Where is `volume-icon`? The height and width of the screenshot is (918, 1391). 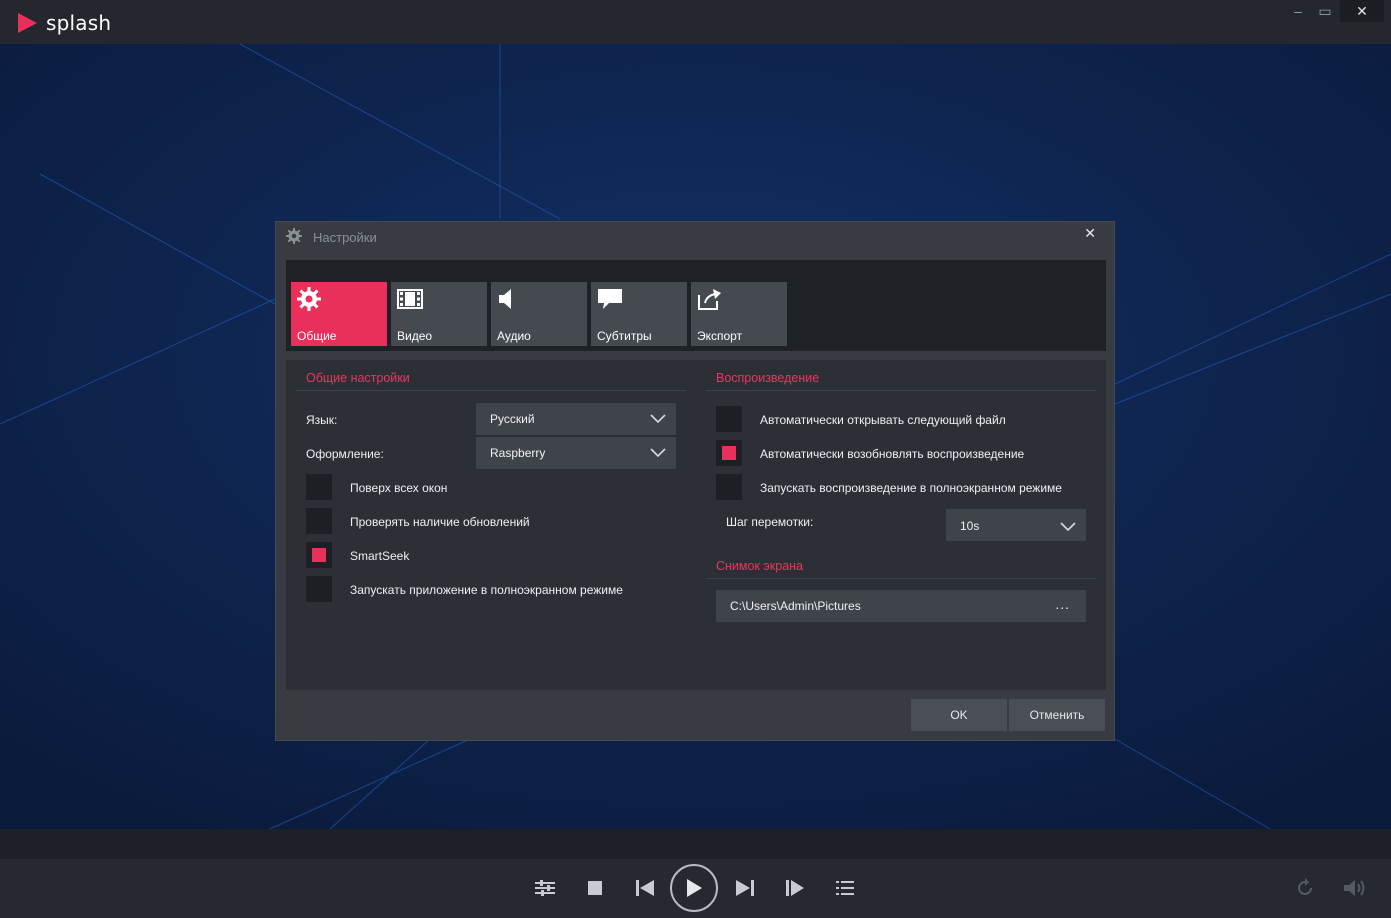
volume-icon is located at coordinates (1355, 888).